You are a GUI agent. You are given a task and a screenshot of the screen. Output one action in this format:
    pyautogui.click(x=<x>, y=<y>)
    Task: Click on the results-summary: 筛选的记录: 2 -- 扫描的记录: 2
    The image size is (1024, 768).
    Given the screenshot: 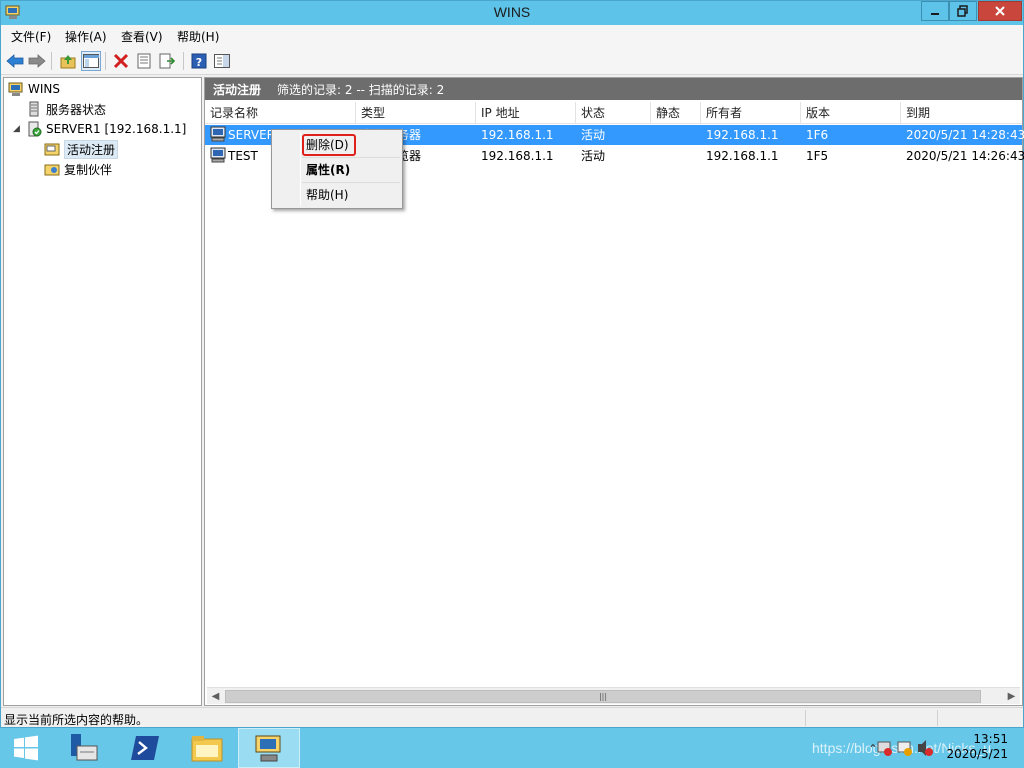 What is the action you would take?
    pyautogui.click(x=361, y=89)
    